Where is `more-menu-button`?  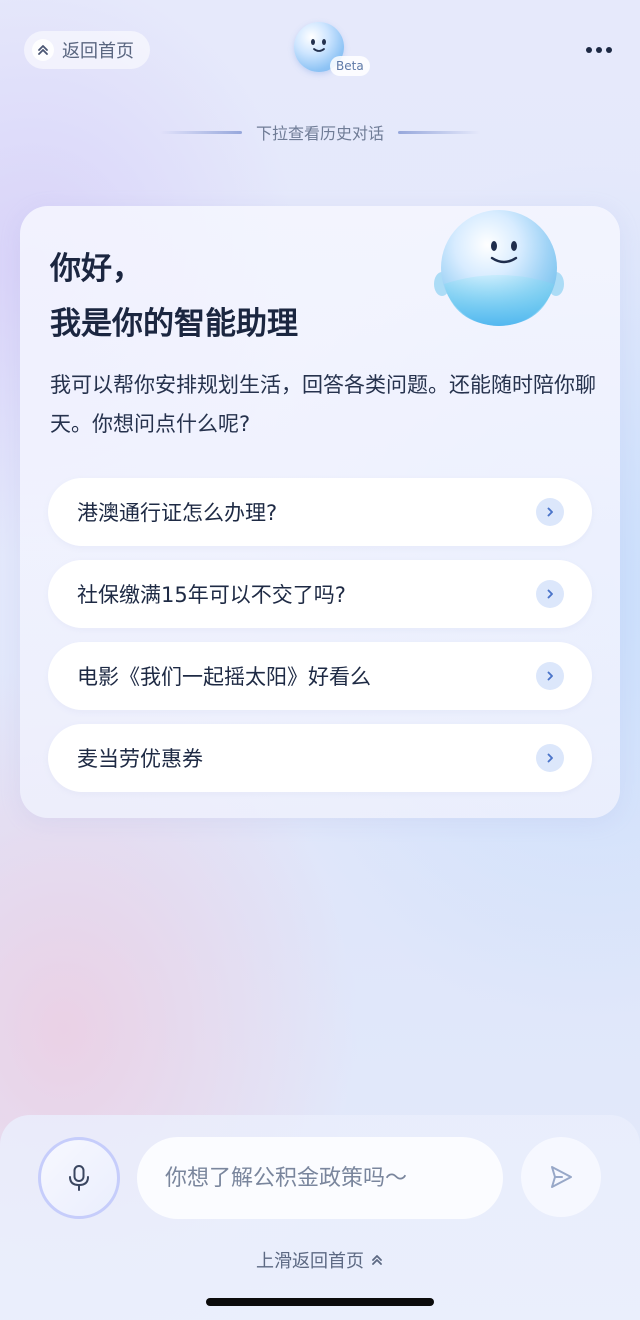 more-menu-button is located at coordinates (599, 50).